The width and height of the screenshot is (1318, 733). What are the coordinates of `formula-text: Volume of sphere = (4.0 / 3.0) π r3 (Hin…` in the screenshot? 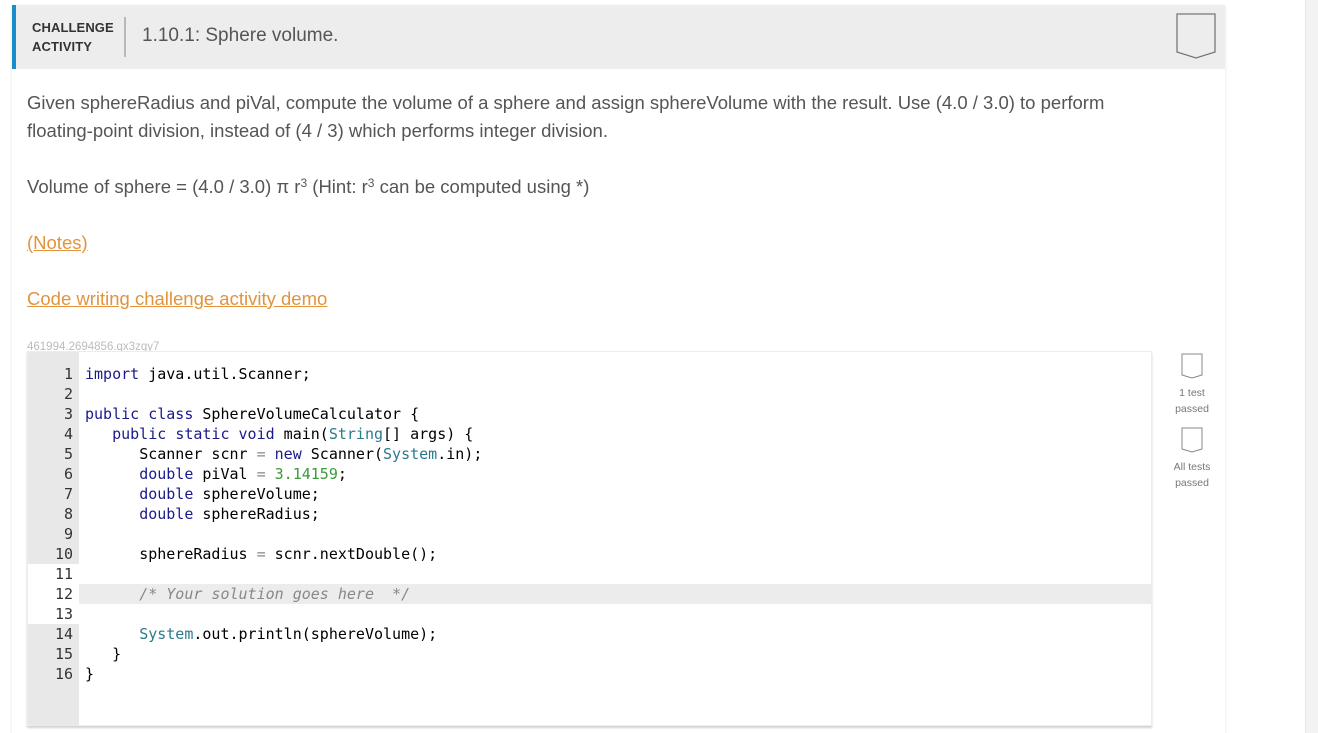 It's located at (308, 186).